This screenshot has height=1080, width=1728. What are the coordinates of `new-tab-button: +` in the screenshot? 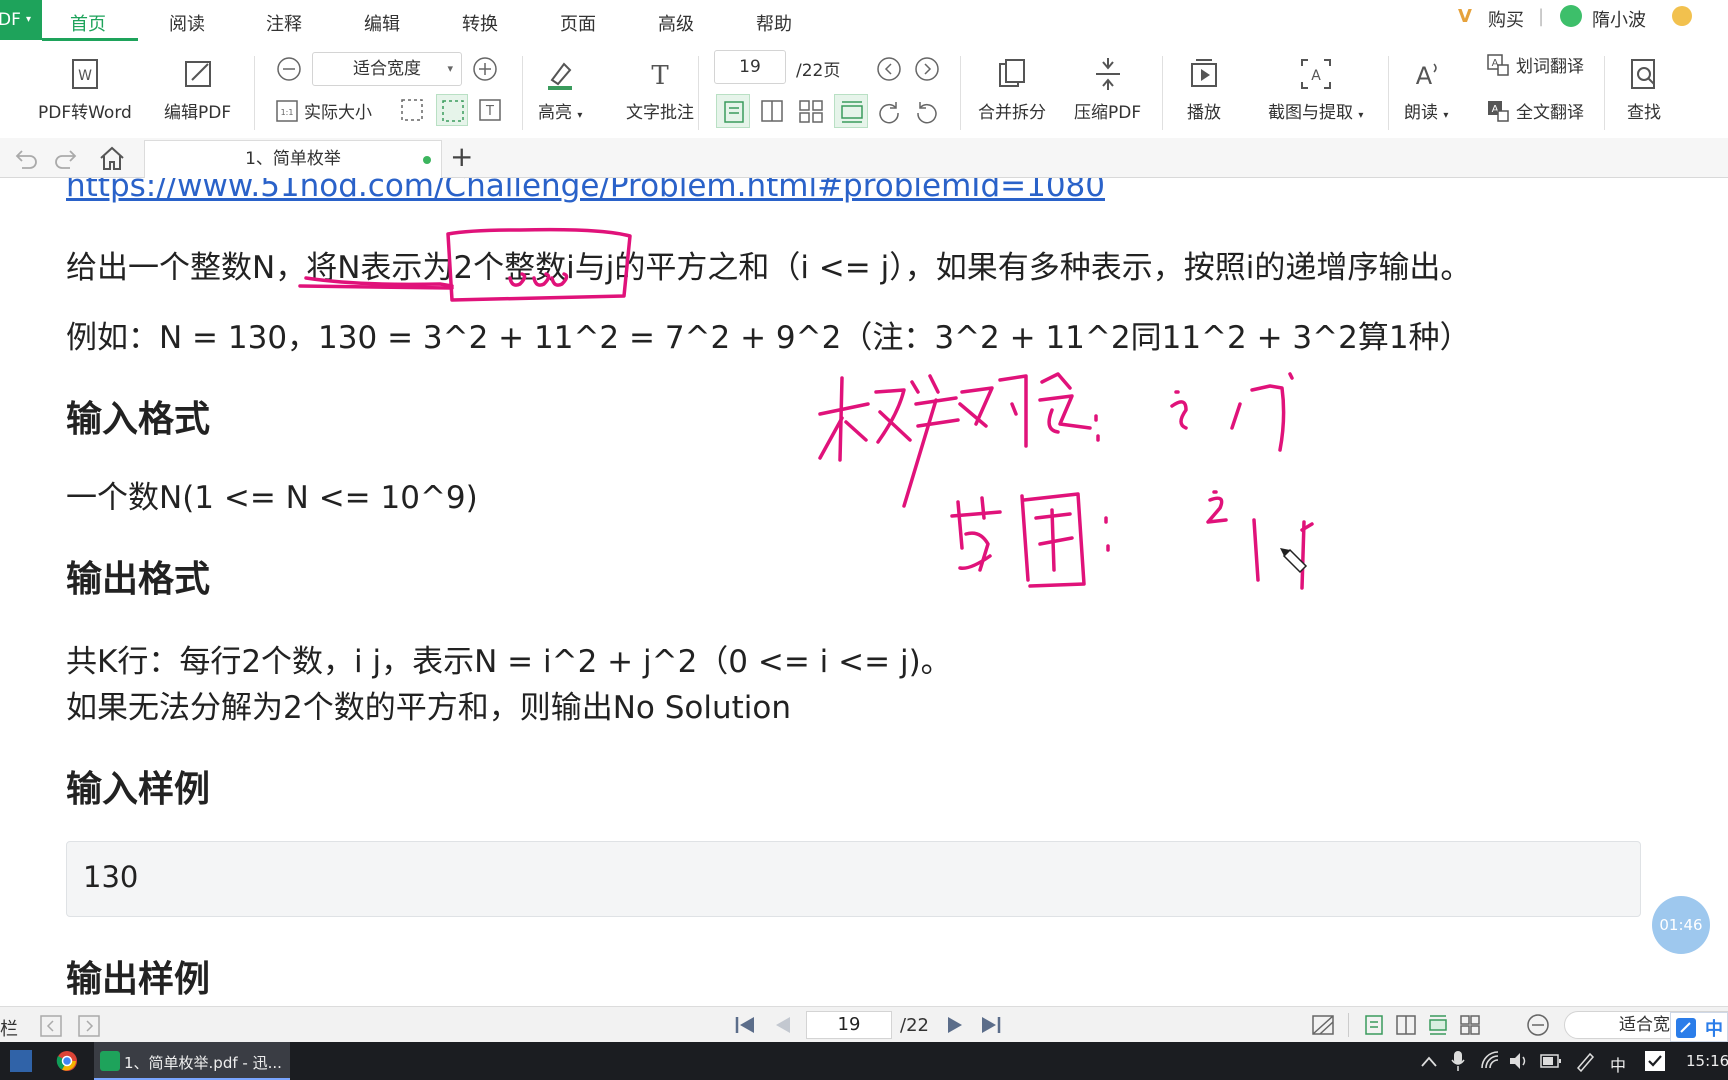 It's located at (461, 156).